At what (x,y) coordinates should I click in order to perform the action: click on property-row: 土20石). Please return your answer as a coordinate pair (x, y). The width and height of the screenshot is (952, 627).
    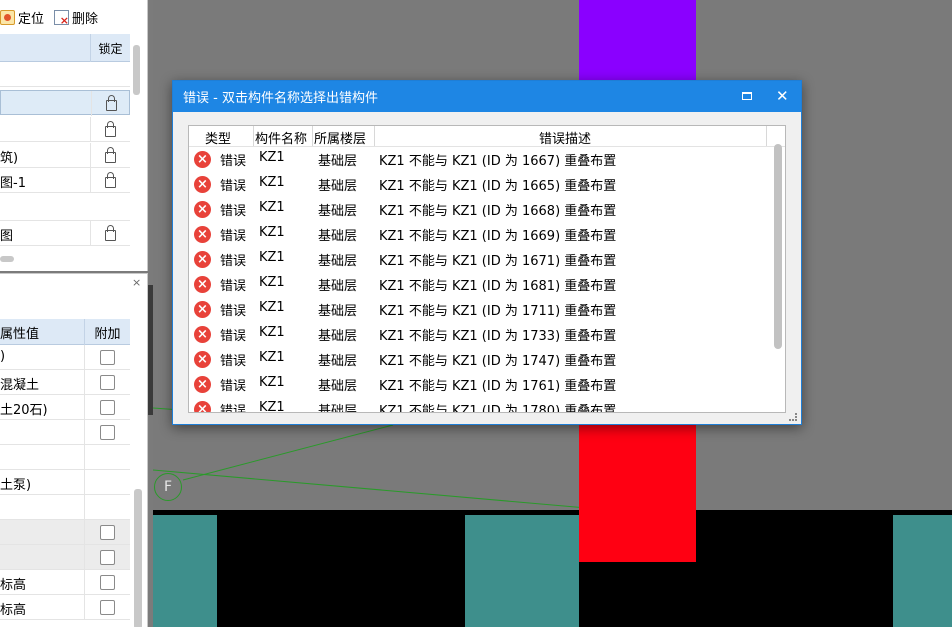
    Looking at the image, I should click on (65, 407).